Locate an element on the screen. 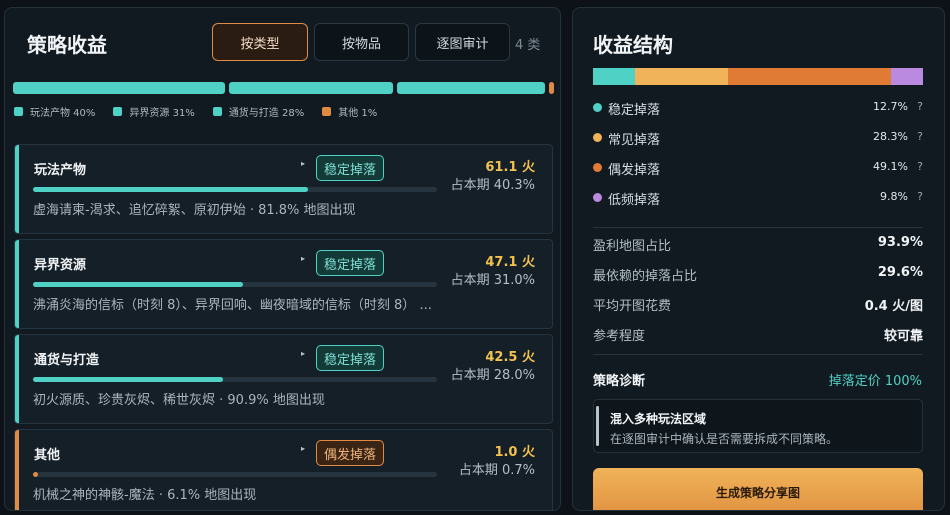 This screenshot has height=515, width=950. category-share: 占本期 0.7% is located at coordinates (496, 470).